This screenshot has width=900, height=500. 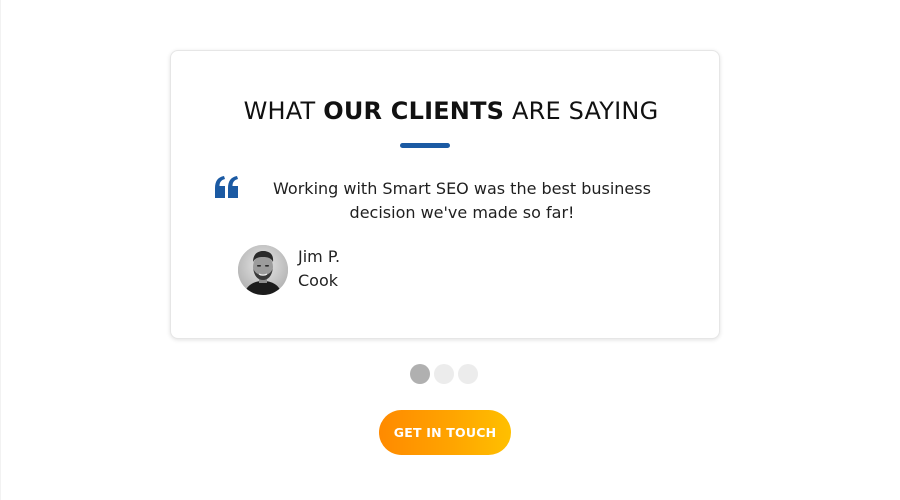 I want to click on slider-pagination, so click(x=446, y=374).